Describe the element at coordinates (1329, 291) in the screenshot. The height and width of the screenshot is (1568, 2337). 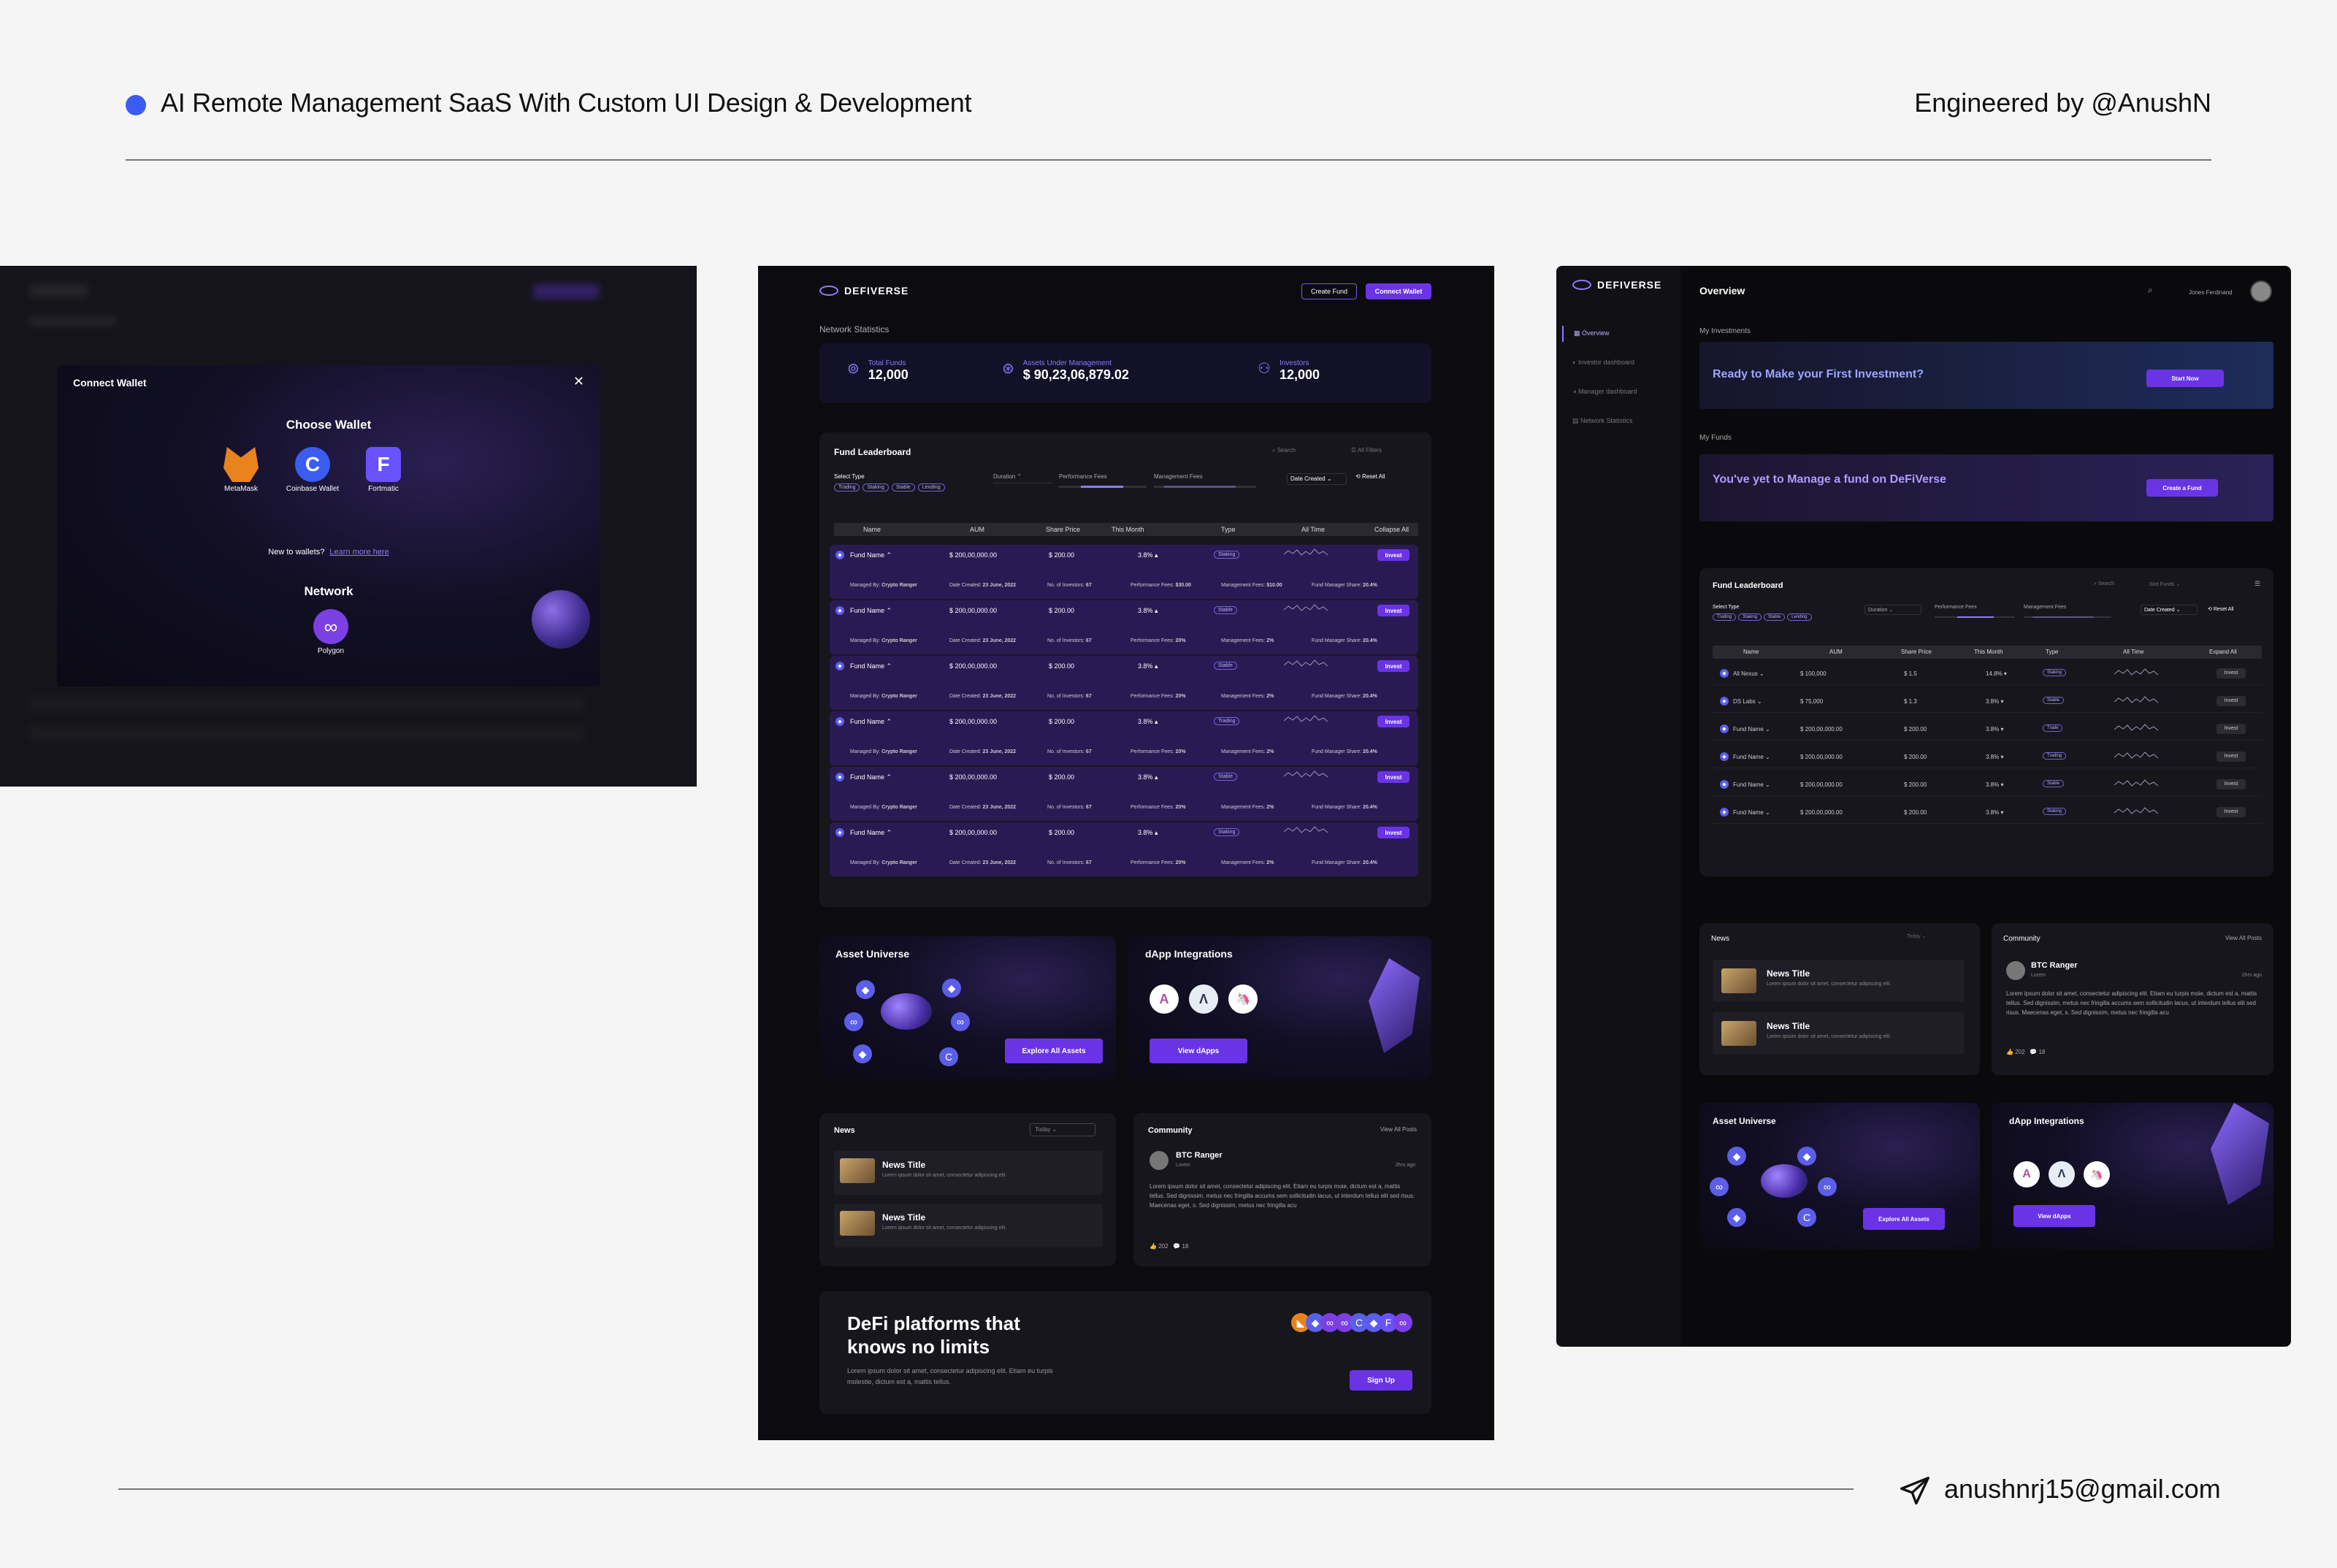
I see `create-fund-button: Create Fund` at that location.